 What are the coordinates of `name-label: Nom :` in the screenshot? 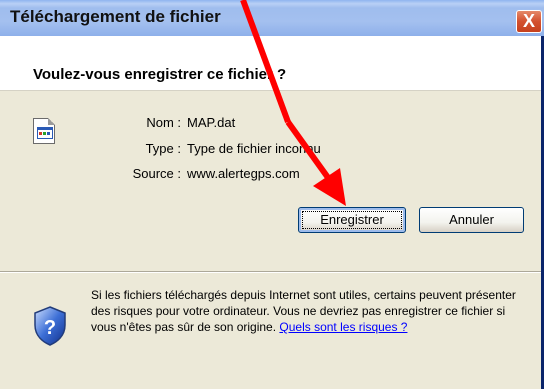 It's located at (163, 122).